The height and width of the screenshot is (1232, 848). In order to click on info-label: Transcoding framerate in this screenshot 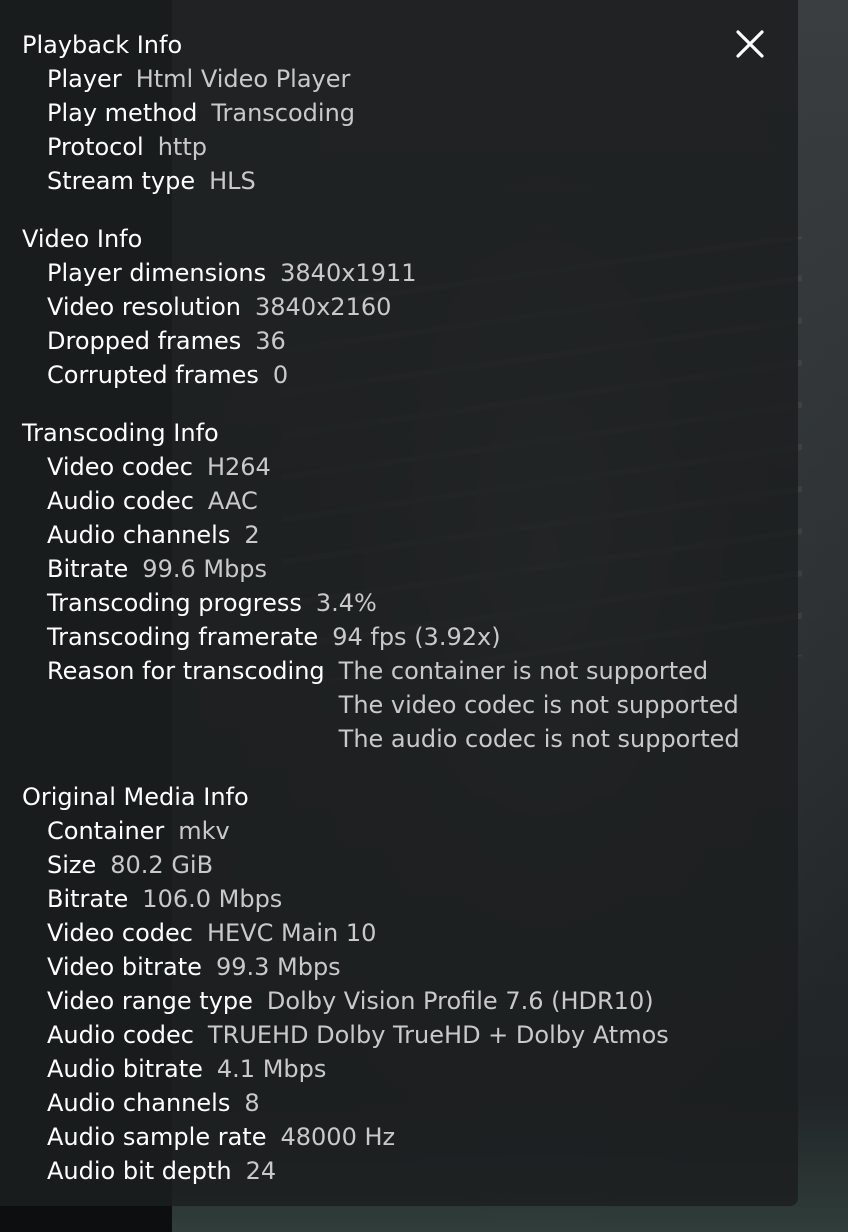, I will do `click(183, 637)`.